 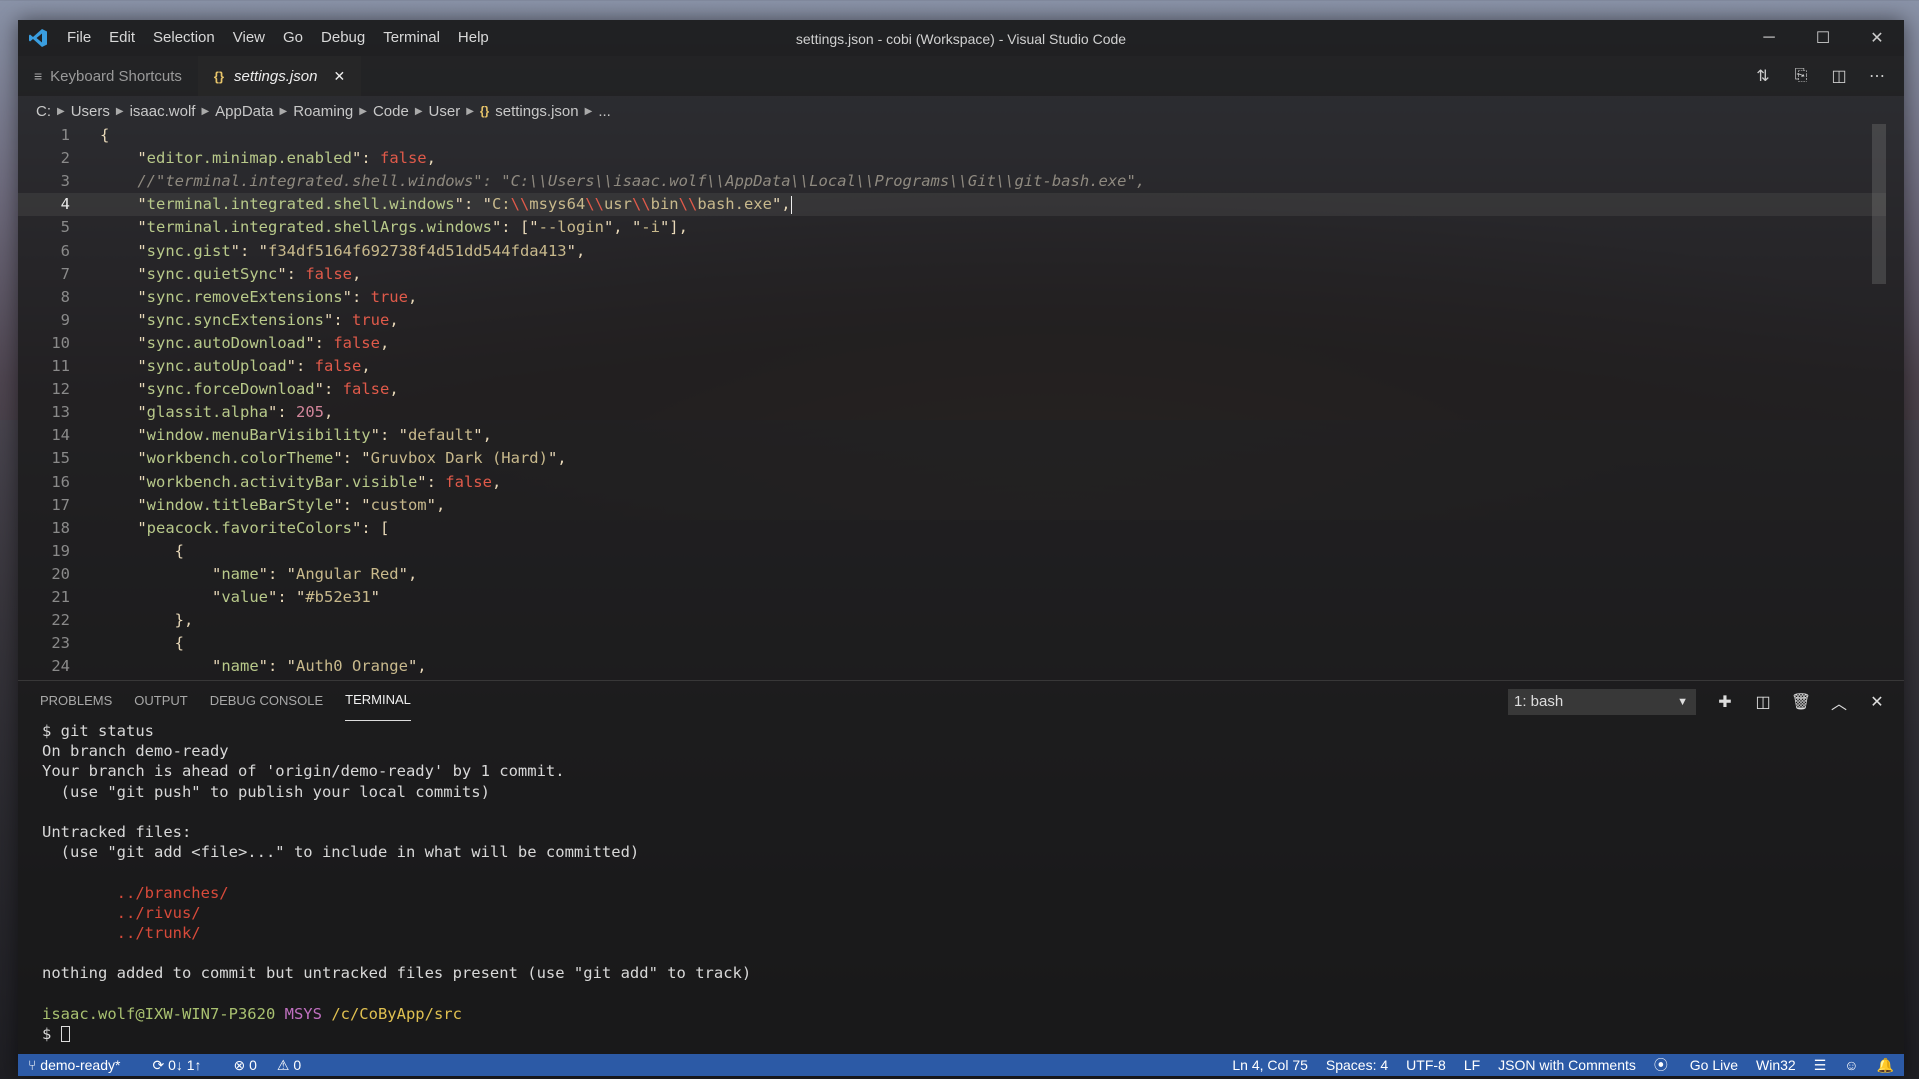 I want to click on line-number: 9, so click(x=65, y=319).